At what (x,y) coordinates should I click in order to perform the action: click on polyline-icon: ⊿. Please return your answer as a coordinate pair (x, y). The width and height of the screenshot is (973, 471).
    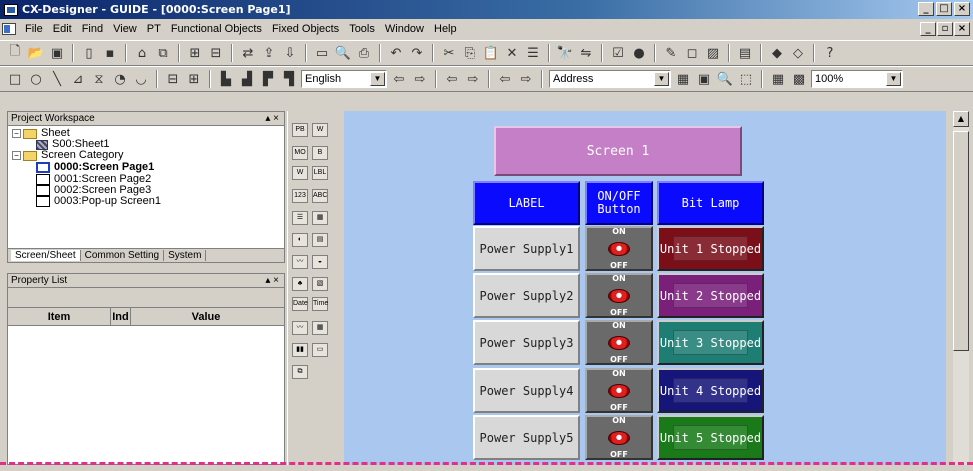
    Looking at the image, I should click on (78, 79).